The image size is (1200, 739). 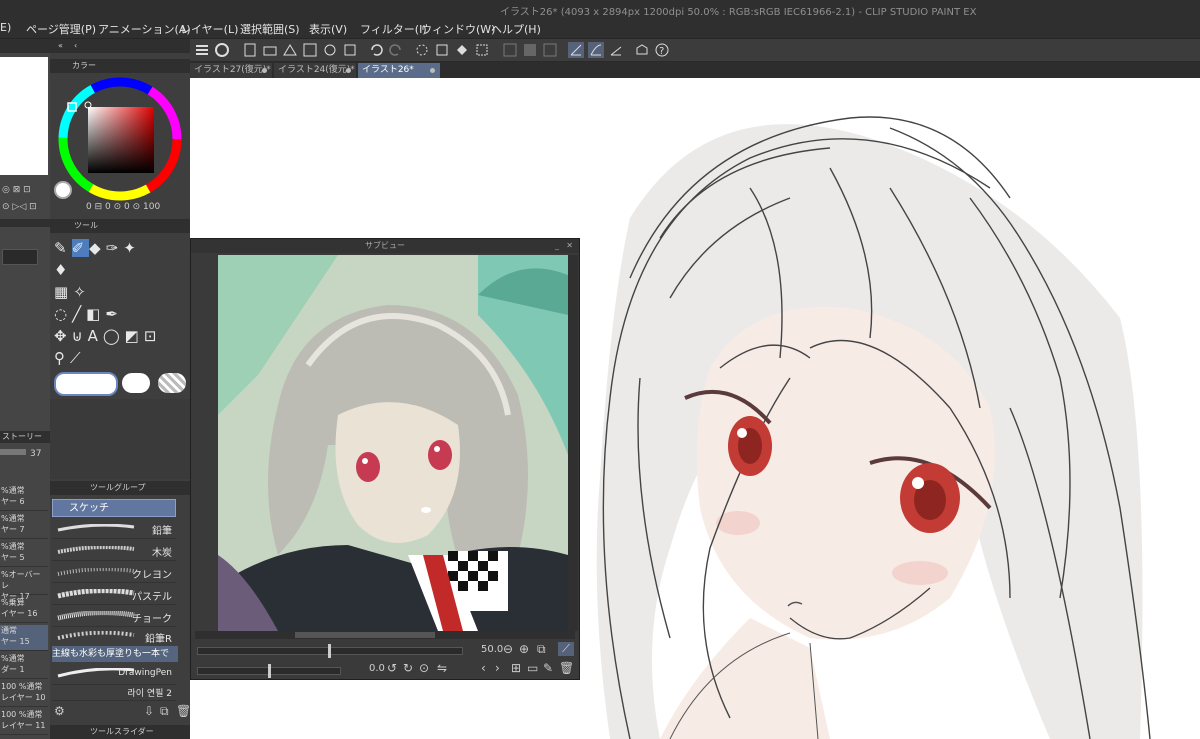 What do you see at coordinates (114, 616) in the screenshot?
I see `brush-item: チョーク` at bounding box center [114, 616].